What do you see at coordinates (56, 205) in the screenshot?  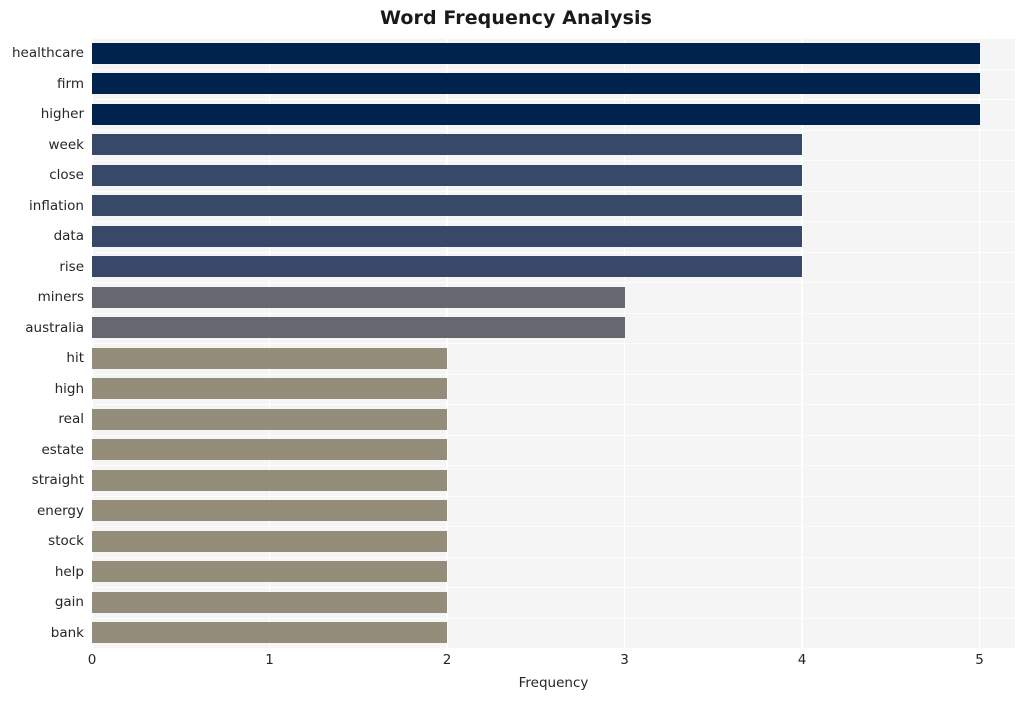 I see `y-tick-label: inflation` at bounding box center [56, 205].